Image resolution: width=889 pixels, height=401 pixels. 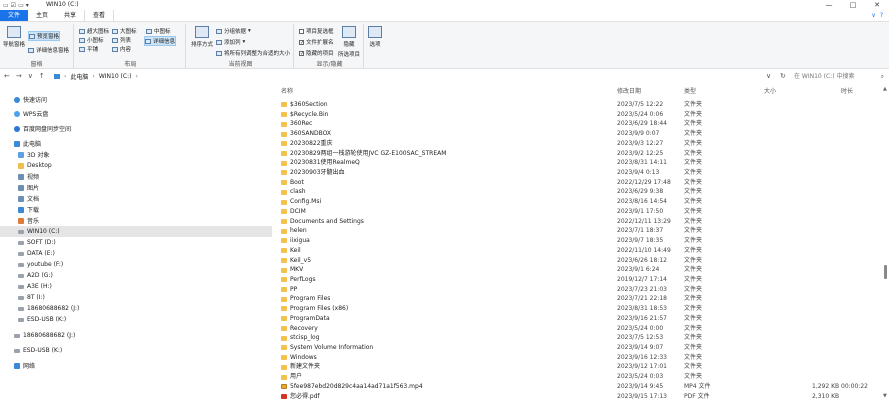 What do you see at coordinates (253, 53) in the screenshot?
I see `fit-columns-button: 将所有列调整为合适的大小` at bounding box center [253, 53].